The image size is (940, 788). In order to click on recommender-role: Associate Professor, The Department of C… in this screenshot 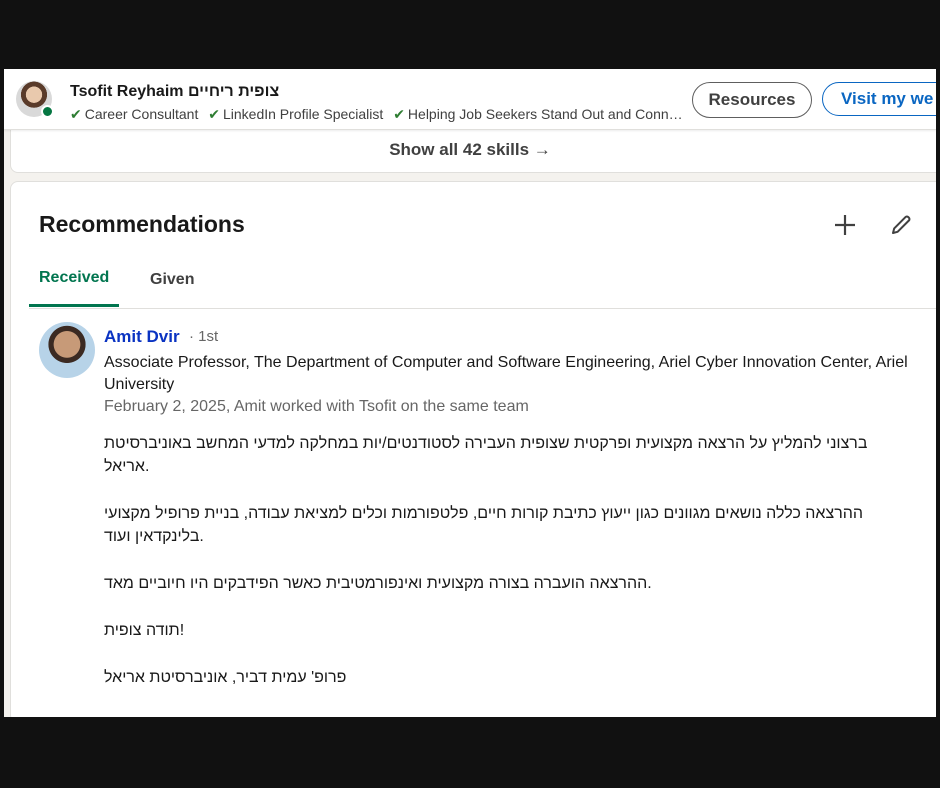, I will do `click(506, 373)`.